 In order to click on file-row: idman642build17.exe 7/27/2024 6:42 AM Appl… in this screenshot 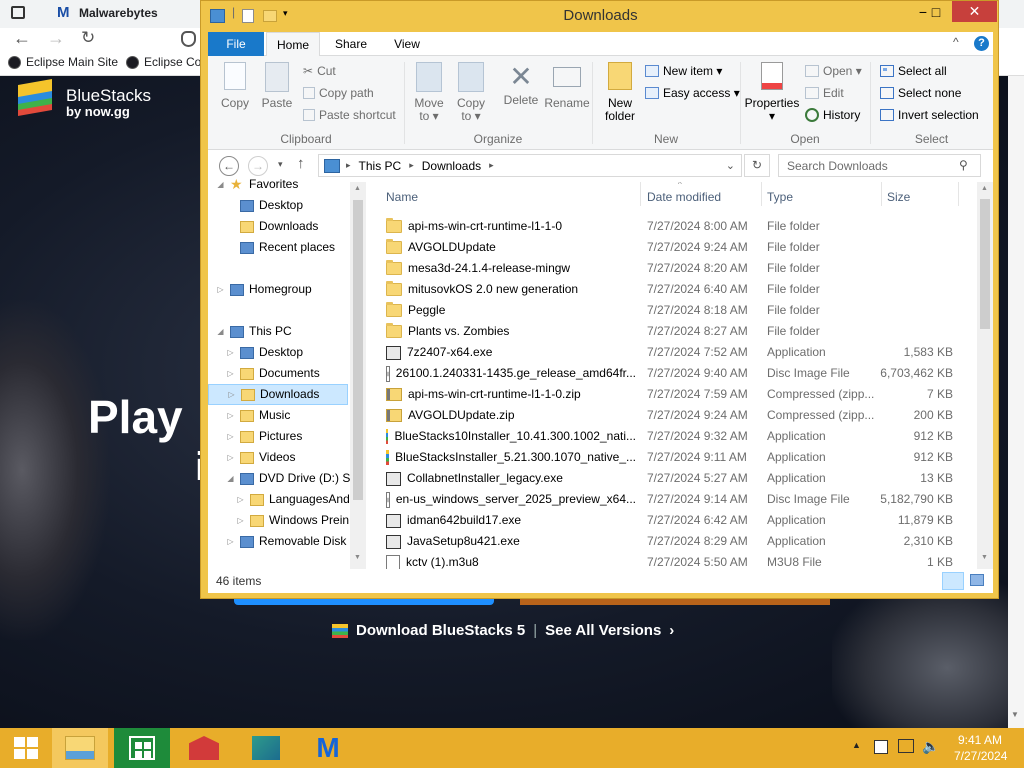, I will do `click(677, 520)`.